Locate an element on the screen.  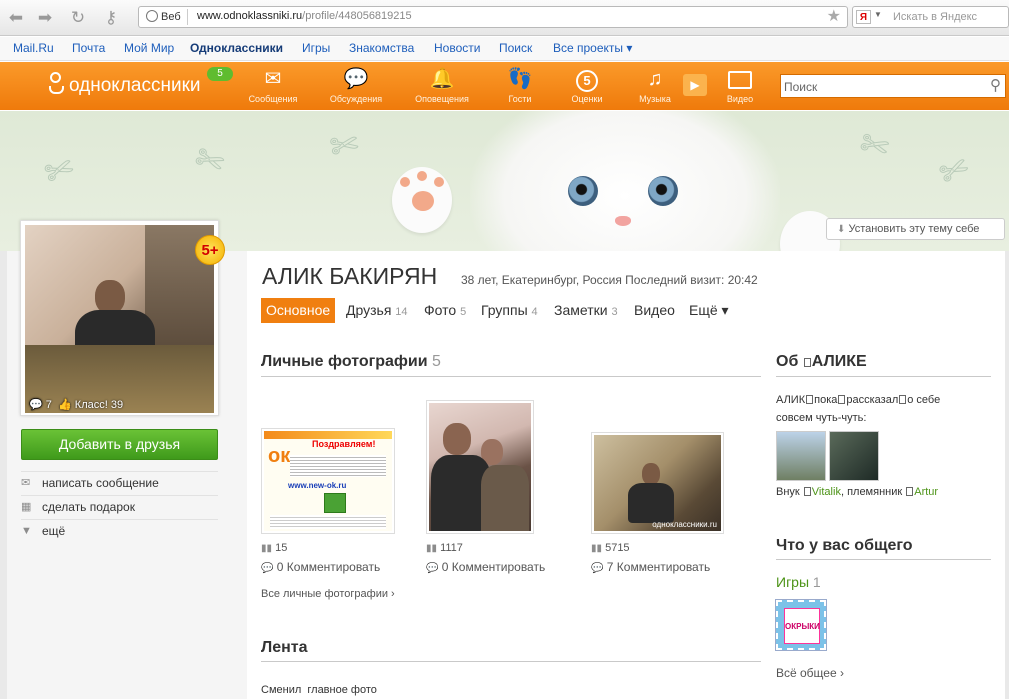
yandex-logo-icon: Я is located at coordinates (863, 17).